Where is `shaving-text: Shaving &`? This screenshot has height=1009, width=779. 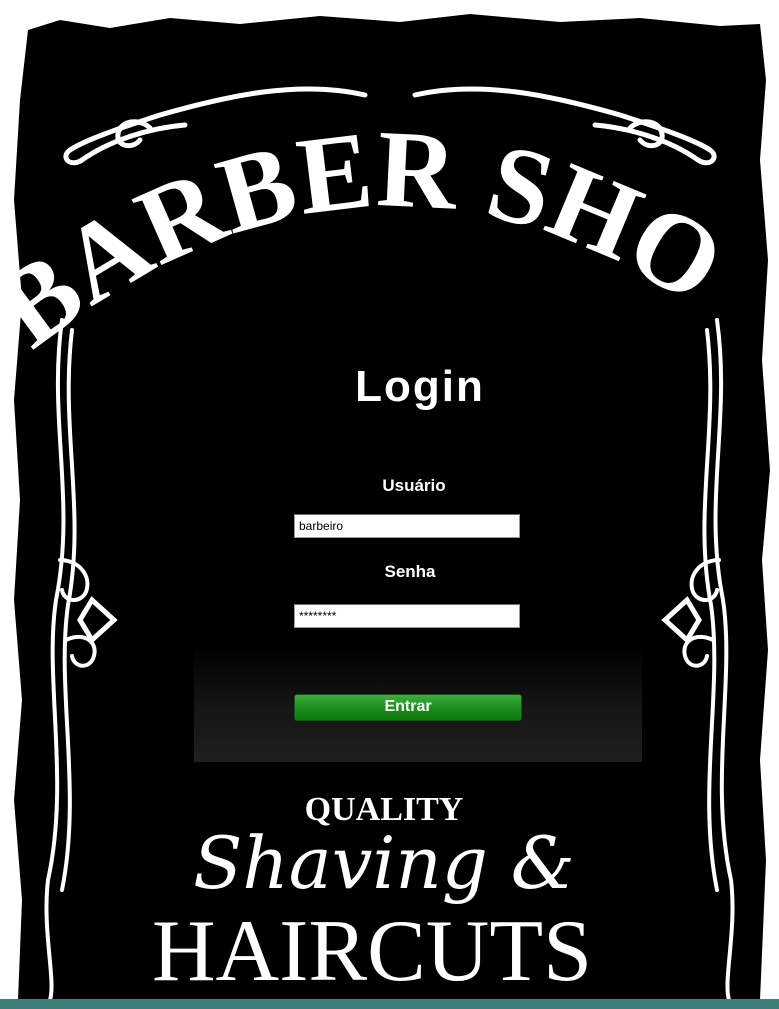
shaving-text: Shaving & is located at coordinates (384, 863).